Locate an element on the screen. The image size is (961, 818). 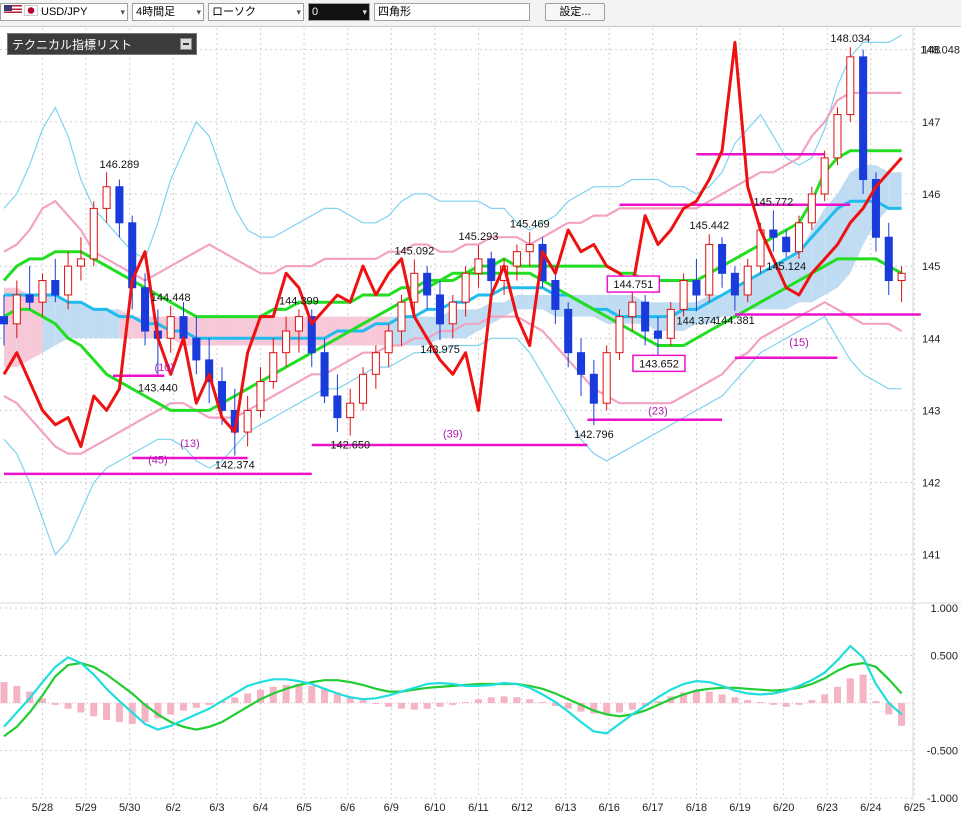
x-tick-label: 6/16 is located at coordinates (609, 808).